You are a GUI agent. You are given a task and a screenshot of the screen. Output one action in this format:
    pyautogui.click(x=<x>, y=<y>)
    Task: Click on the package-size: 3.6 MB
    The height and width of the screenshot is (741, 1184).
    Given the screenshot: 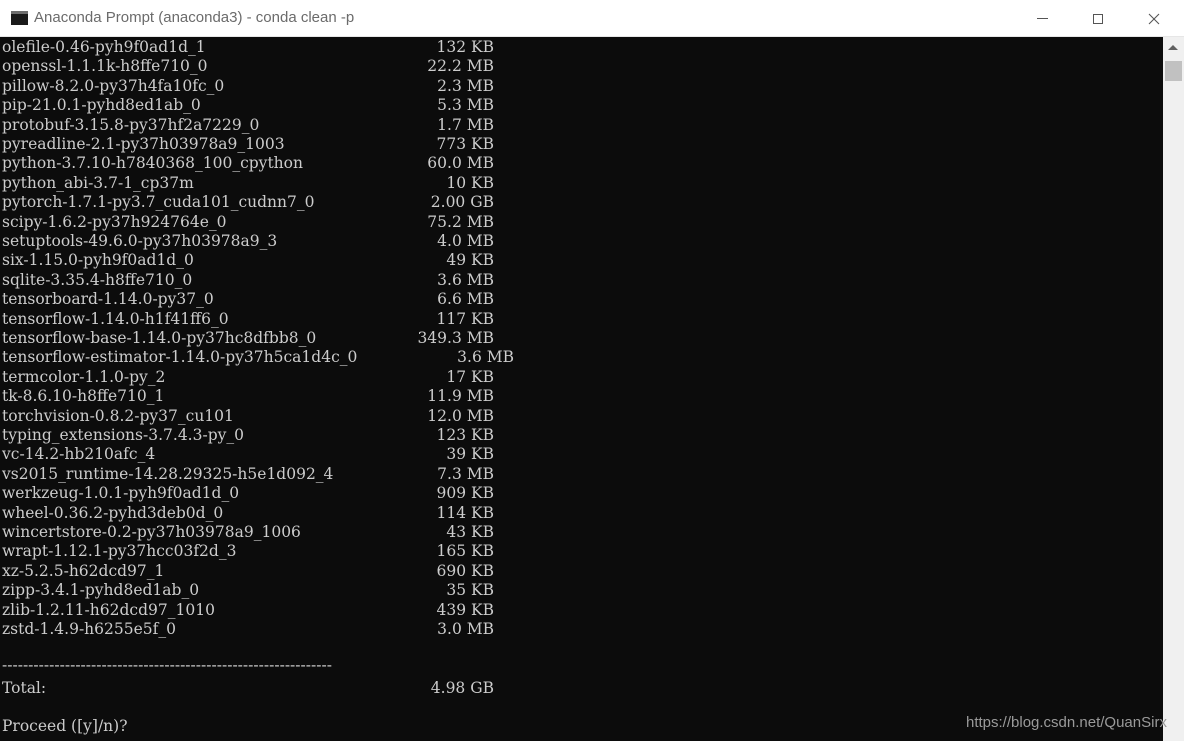 What is the action you would take?
    pyautogui.click(x=465, y=279)
    